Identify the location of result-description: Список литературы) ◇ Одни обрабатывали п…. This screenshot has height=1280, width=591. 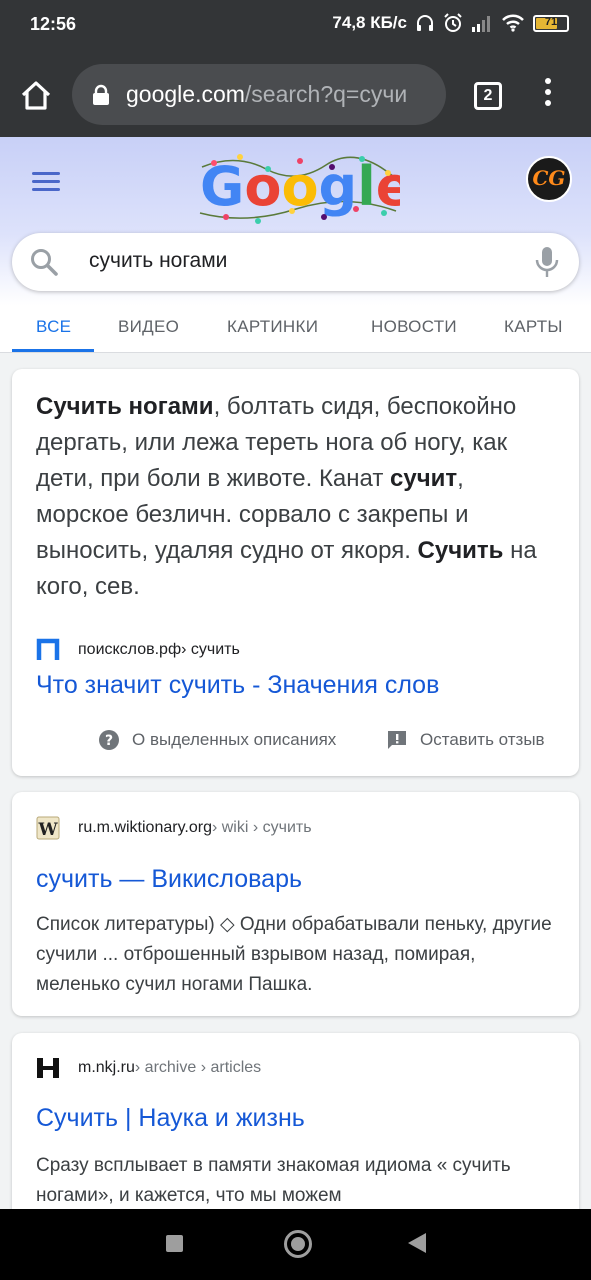
(294, 954).